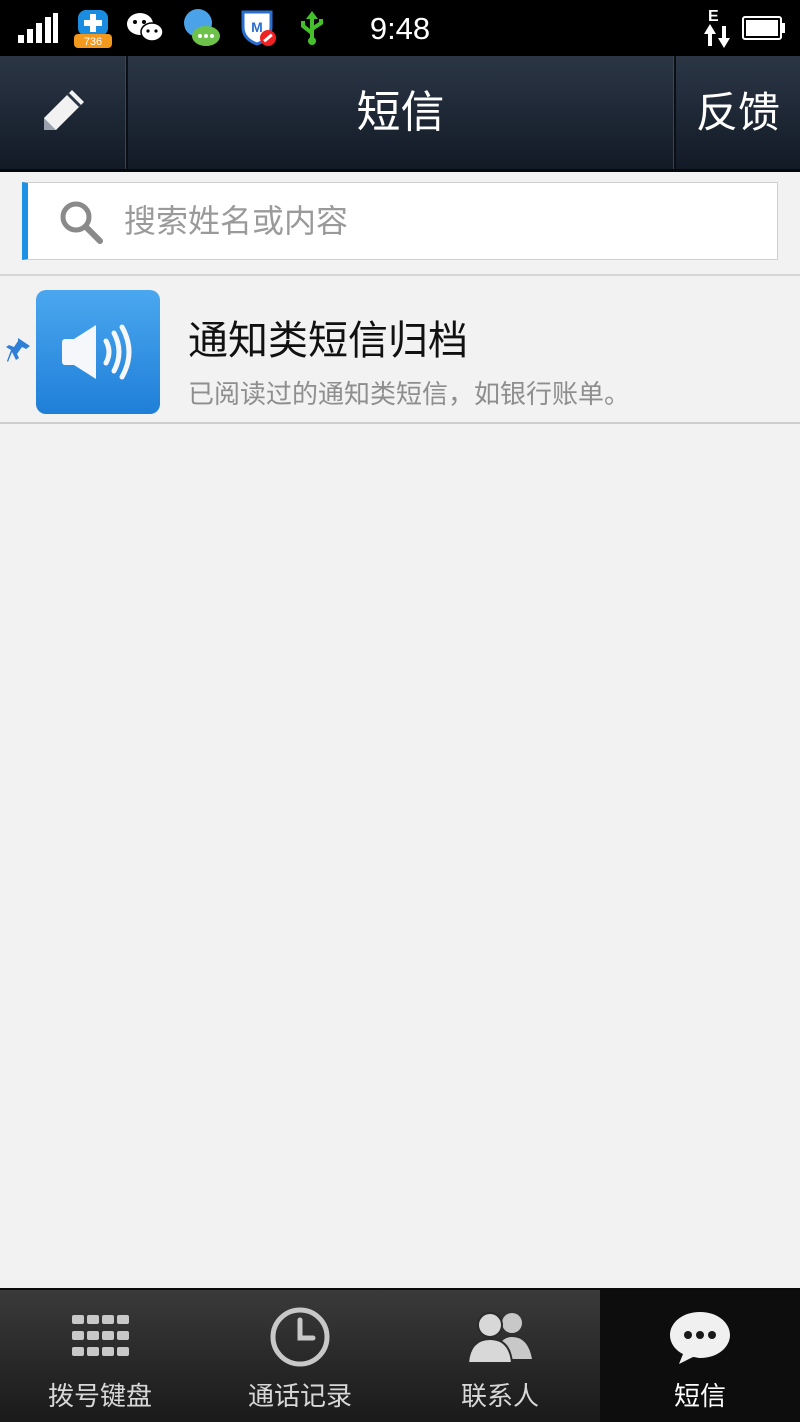  I want to click on message-icon, so click(700, 1337).